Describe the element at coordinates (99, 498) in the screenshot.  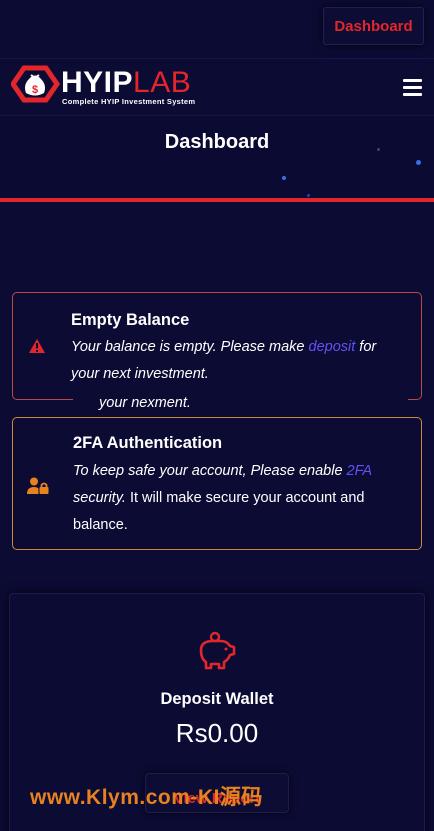
I see `alert-text: security.` at that location.